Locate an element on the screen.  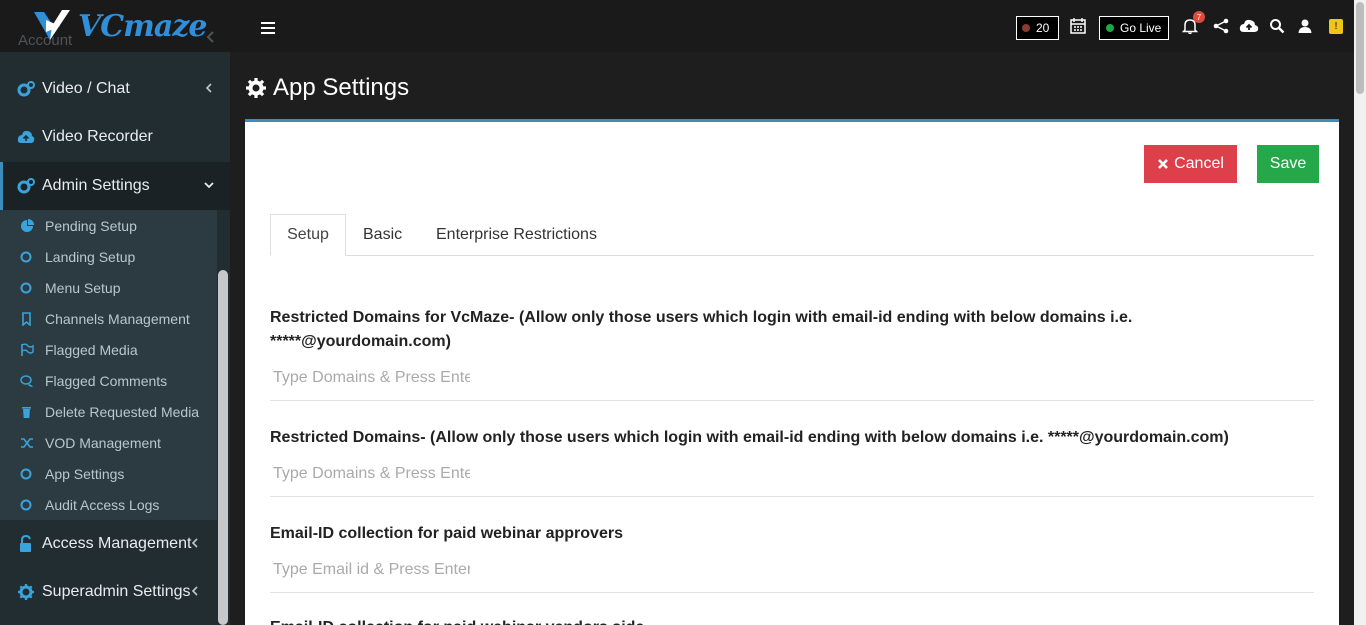
shuffle-icon is located at coordinates (27, 443).